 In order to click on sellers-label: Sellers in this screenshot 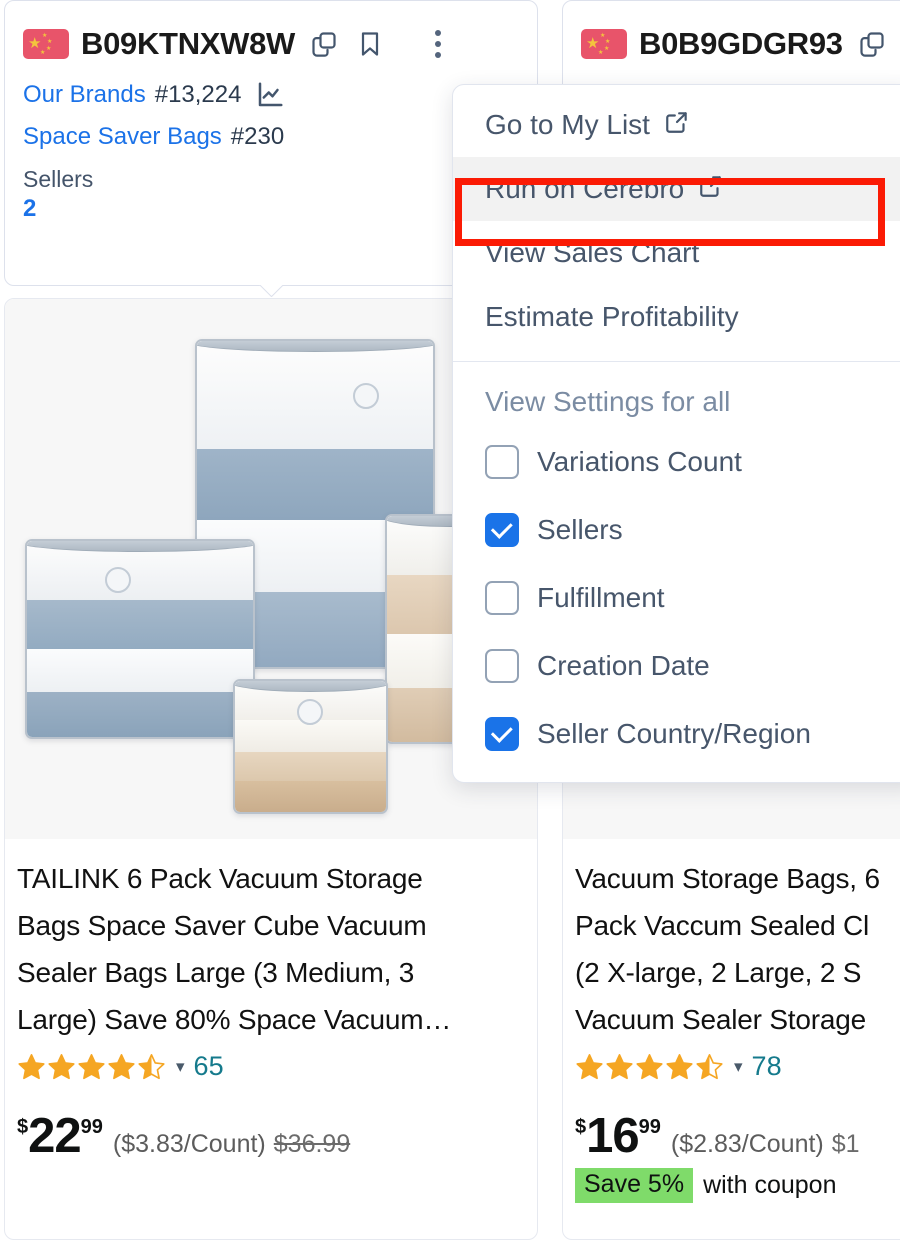, I will do `click(58, 179)`.